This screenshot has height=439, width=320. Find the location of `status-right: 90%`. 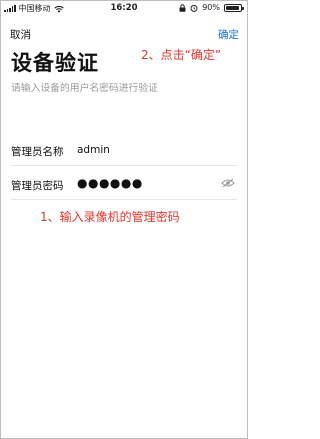

status-right: 90% is located at coordinates (211, 7).